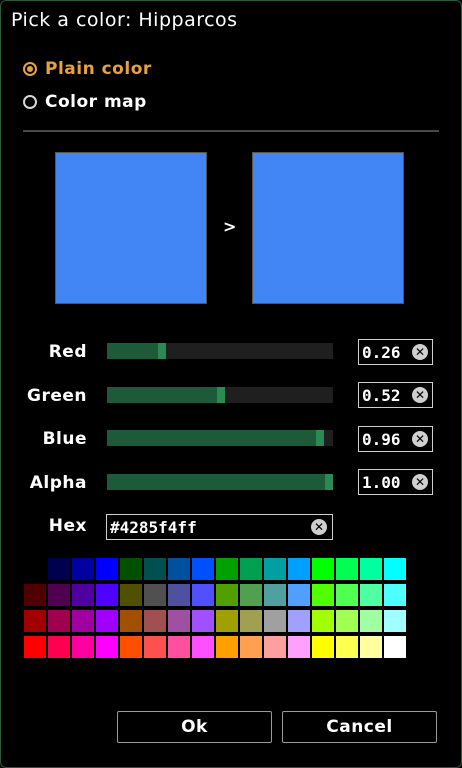  I want to click on red-slider-handle, so click(161, 351).